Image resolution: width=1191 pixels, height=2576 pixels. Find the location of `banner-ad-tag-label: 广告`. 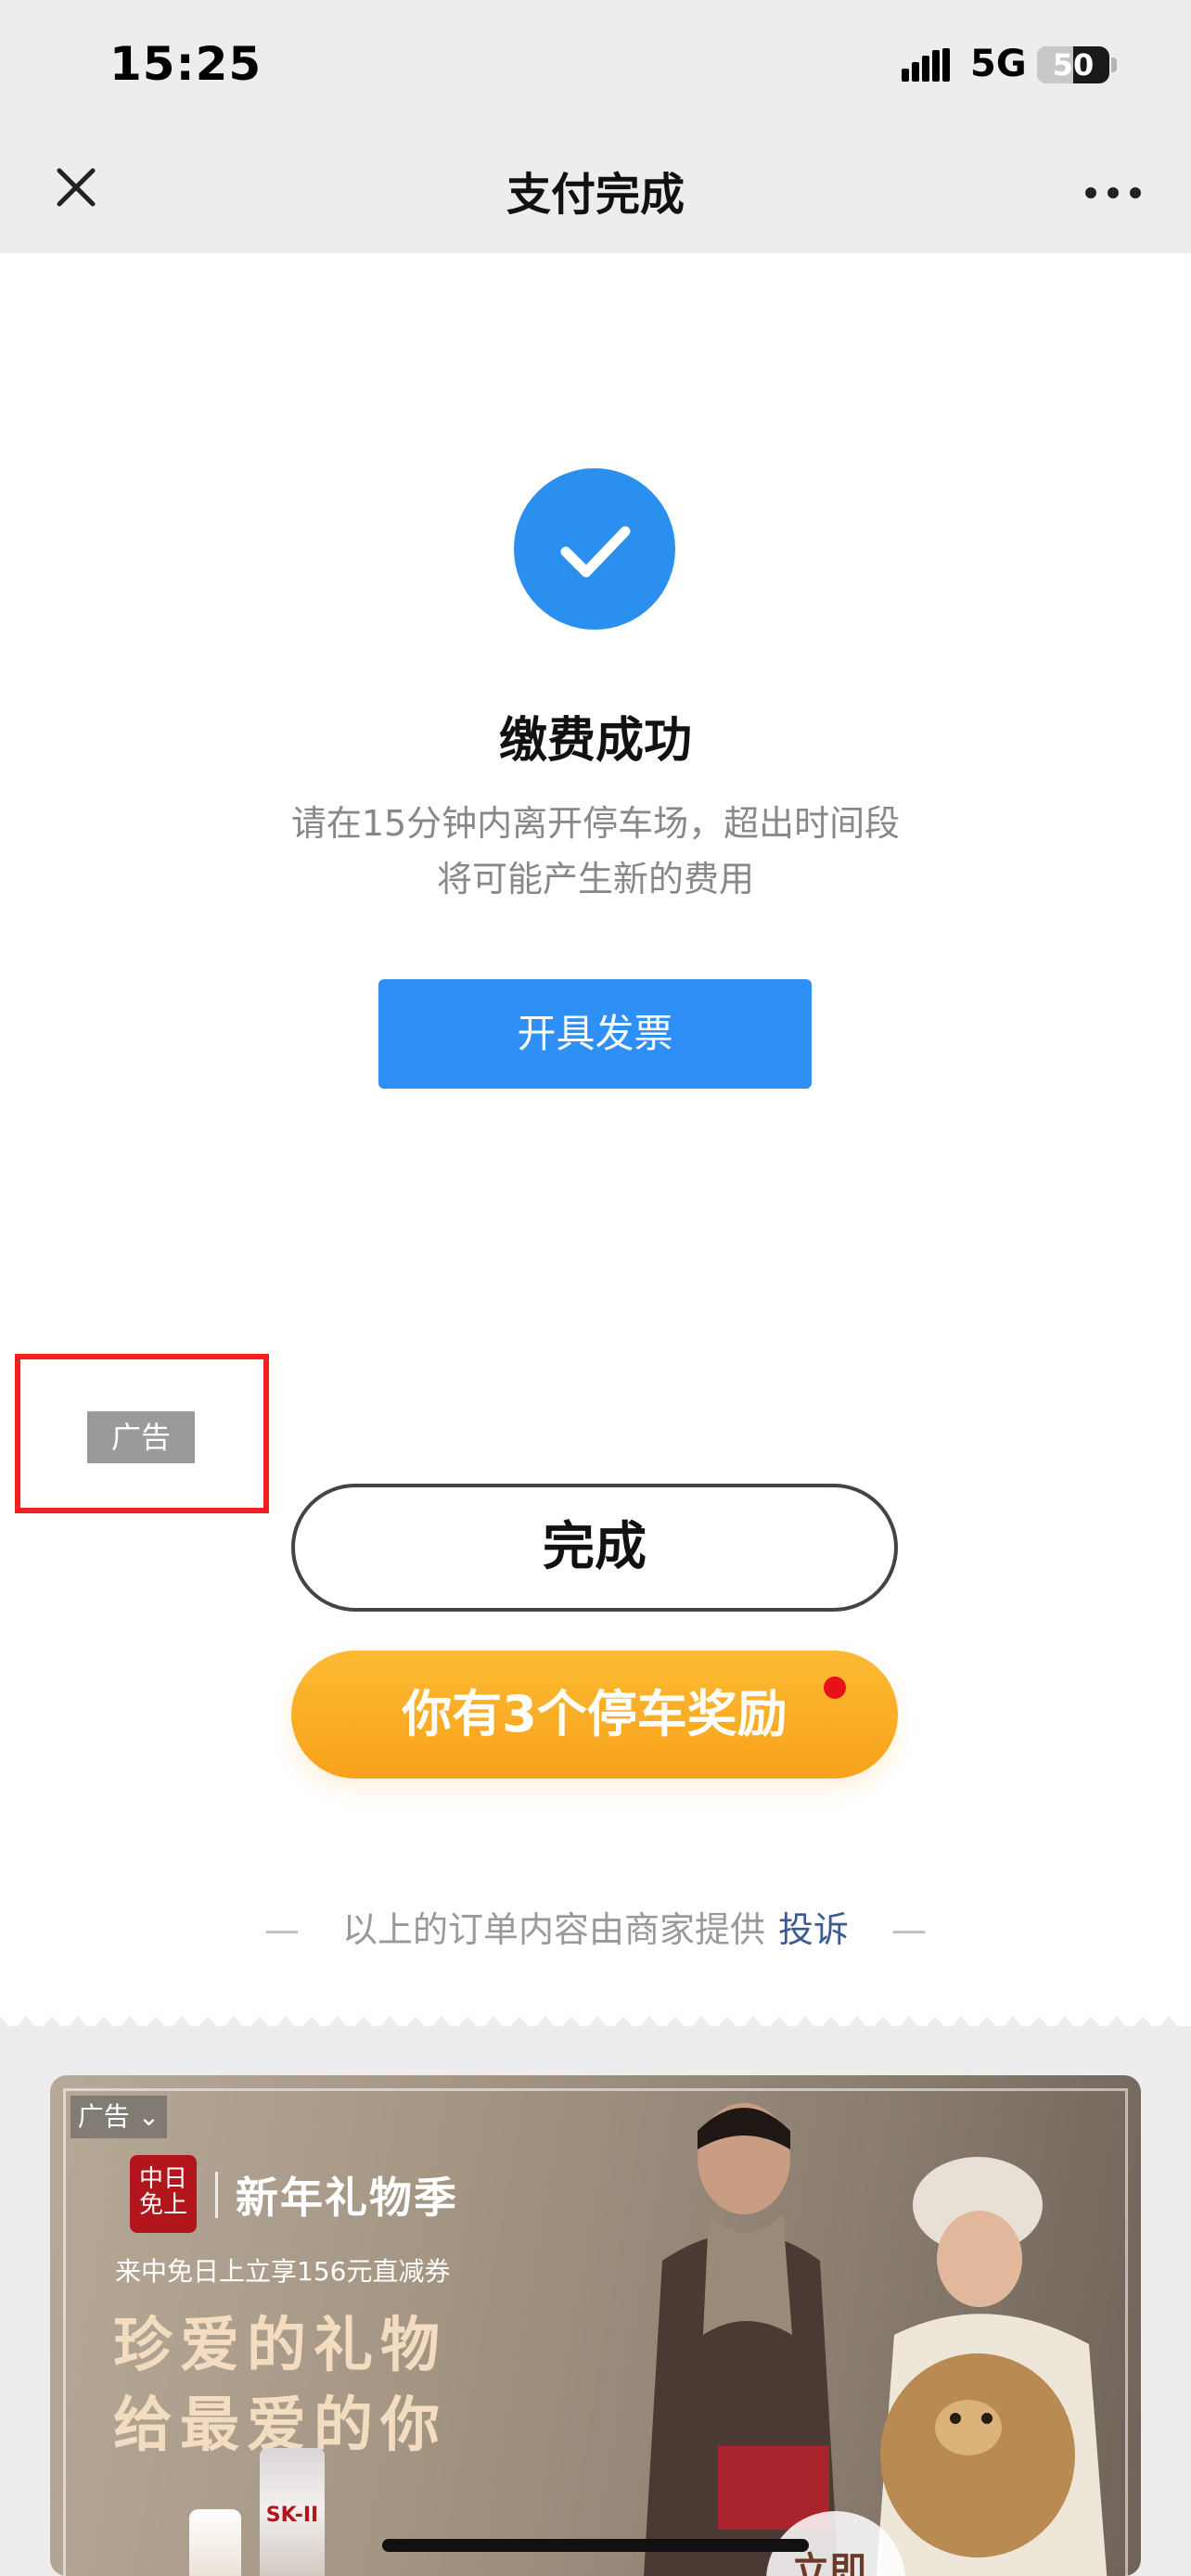

banner-ad-tag-label: 广告 is located at coordinates (103, 2116).